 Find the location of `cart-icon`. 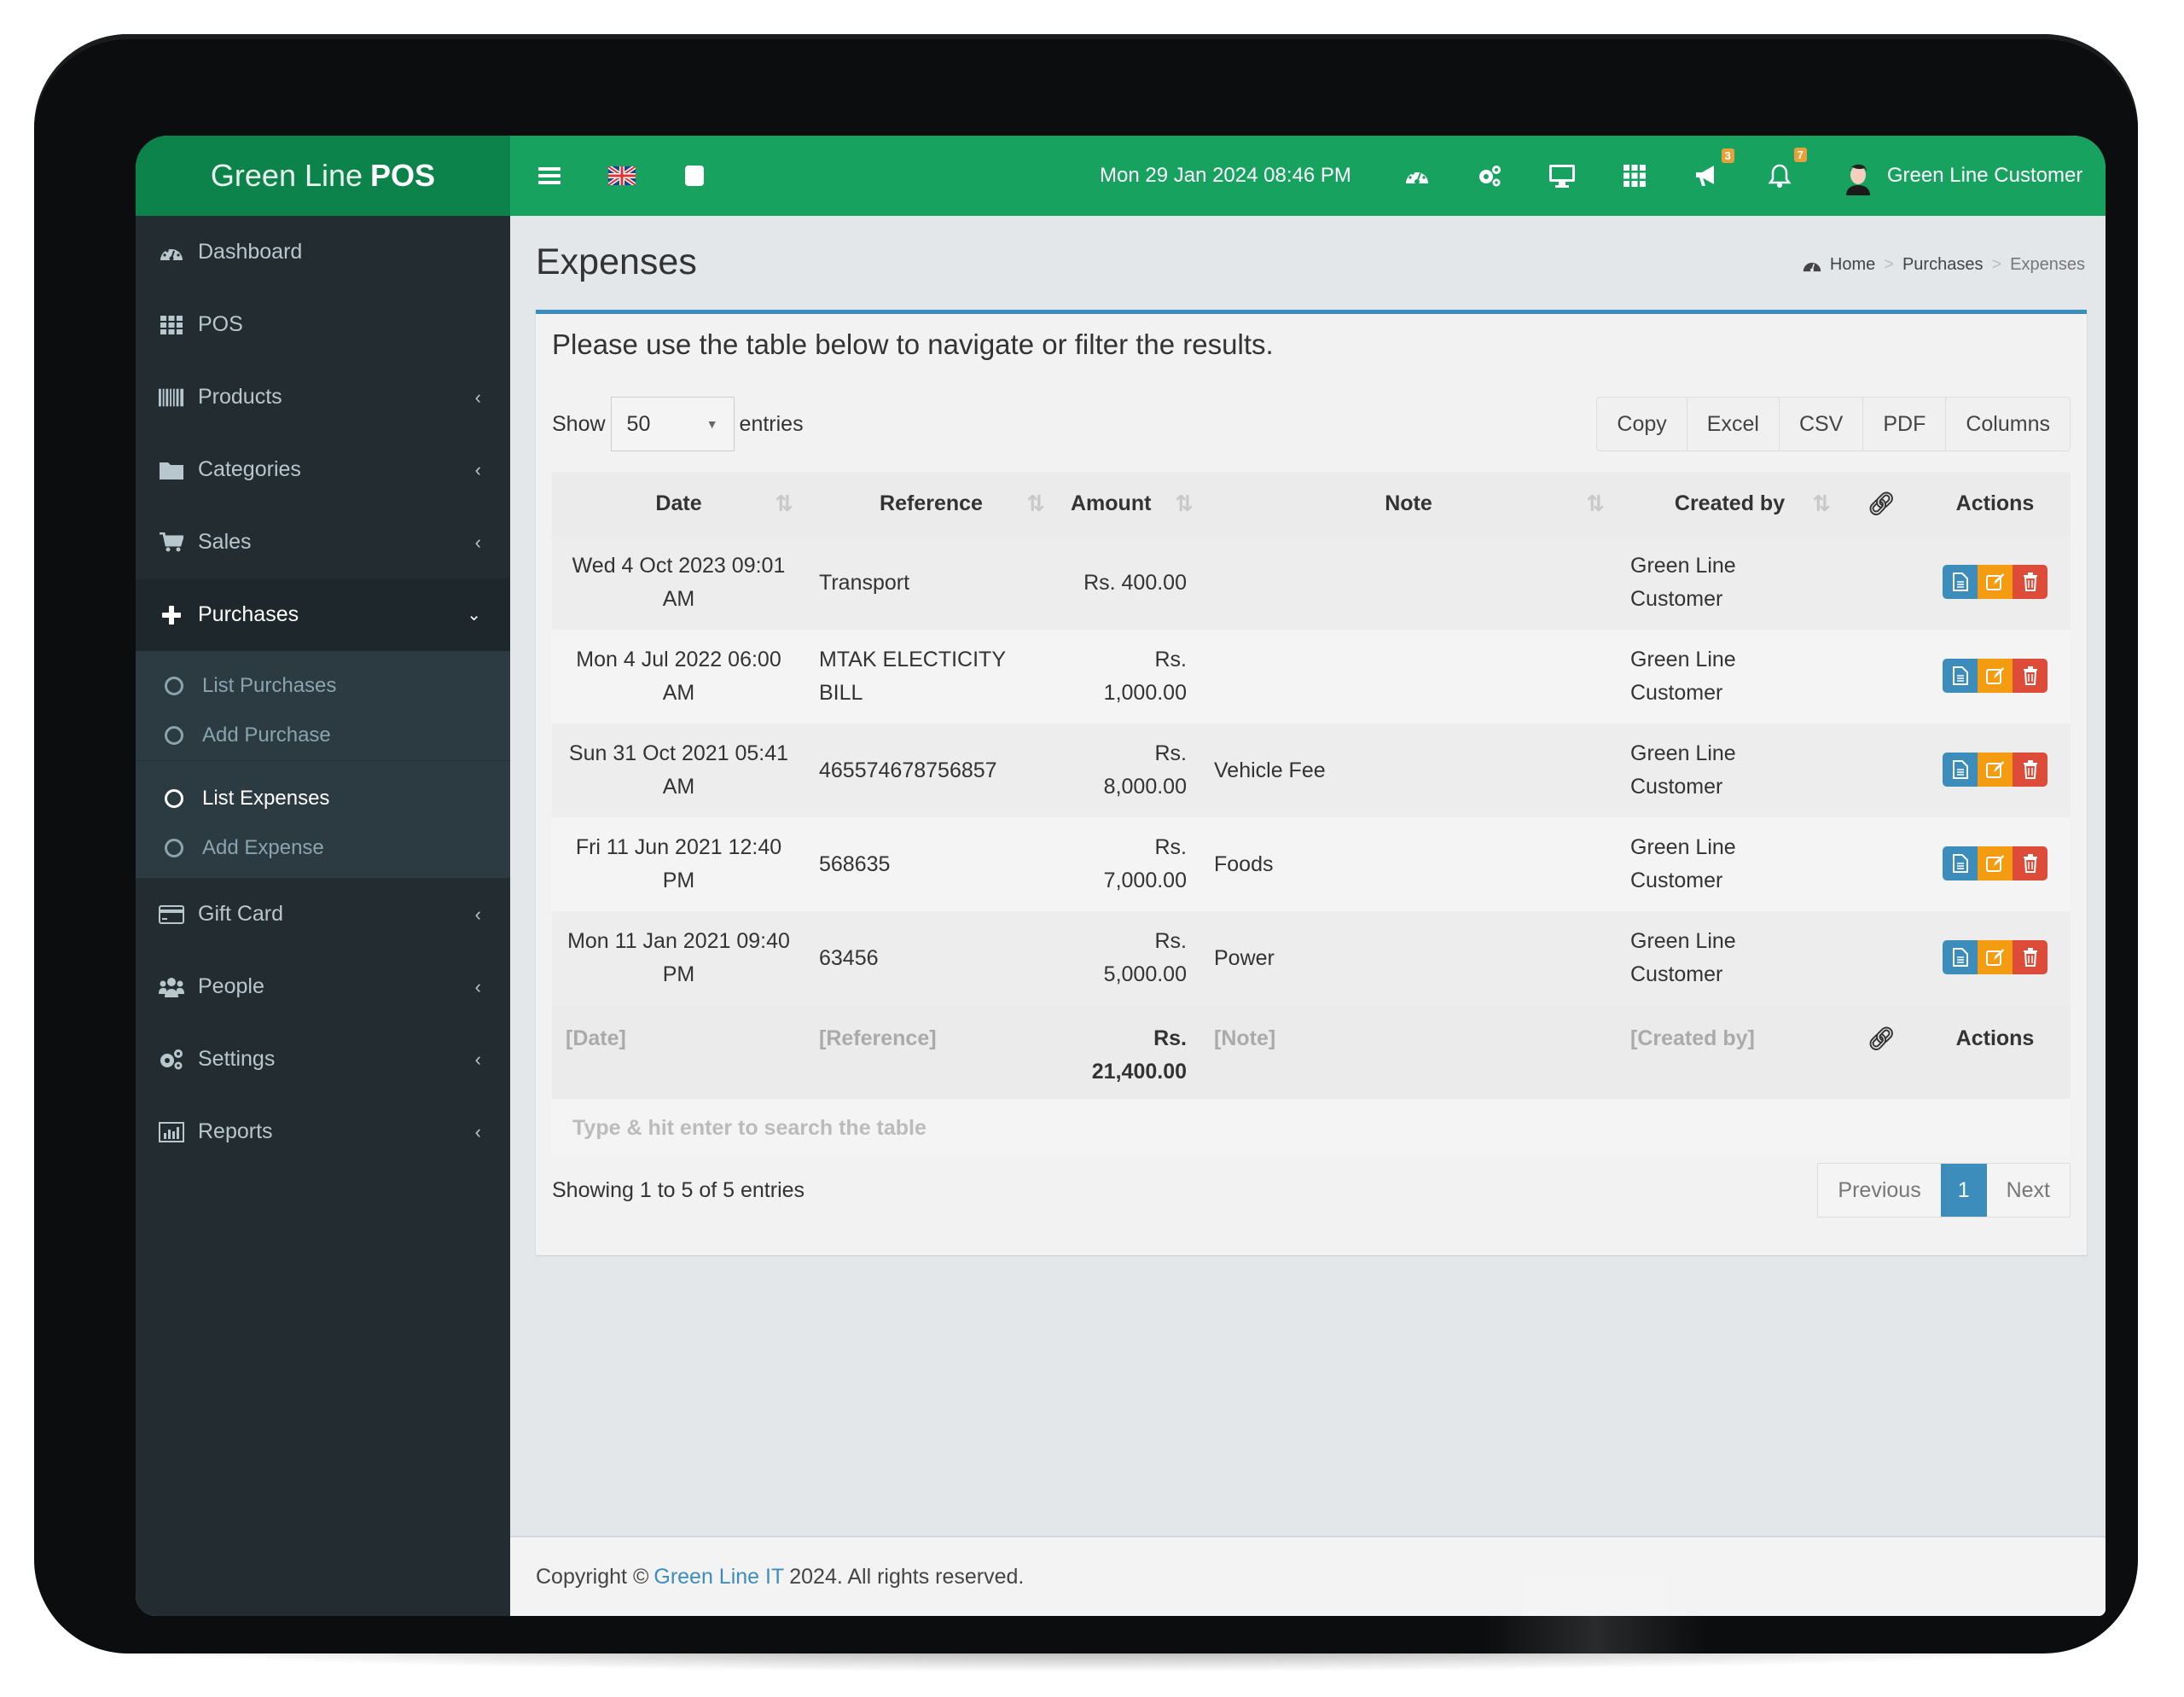

cart-icon is located at coordinates (171, 542).